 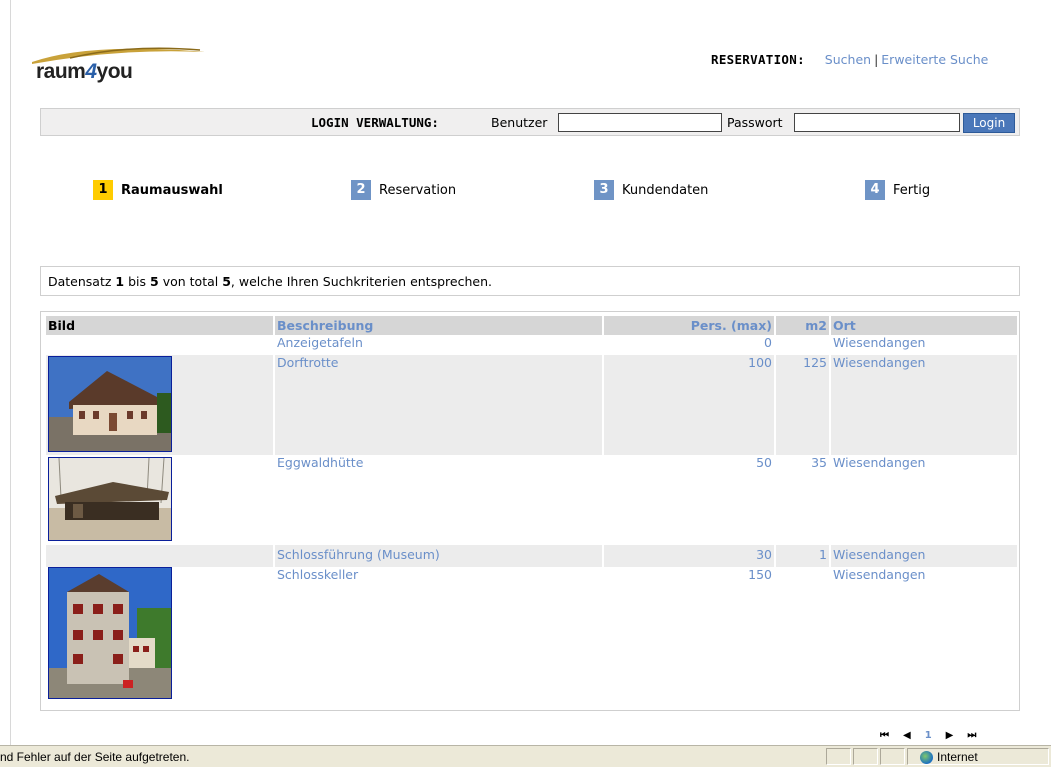 What do you see at coordinates (755, 122) in the screenshot?
I see `password-label: Passwort` at bounding box center [755, 122].